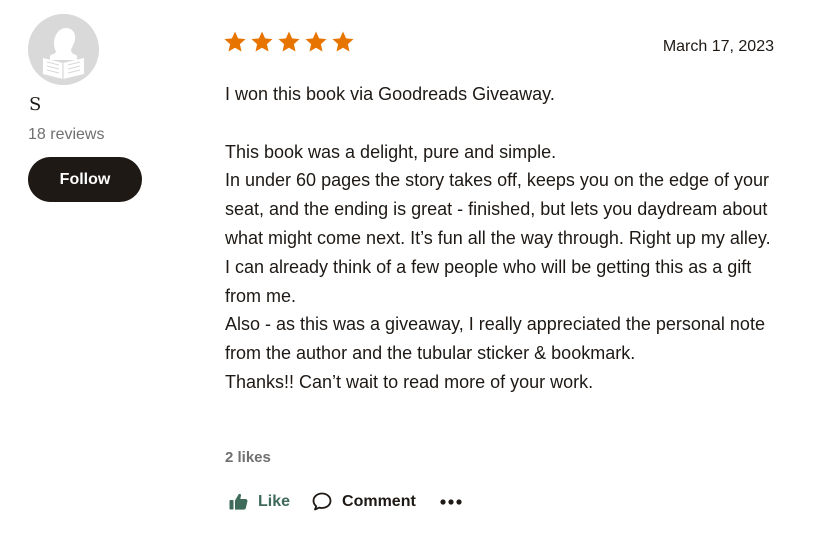  I want to click on avatar, so click(63, 49).